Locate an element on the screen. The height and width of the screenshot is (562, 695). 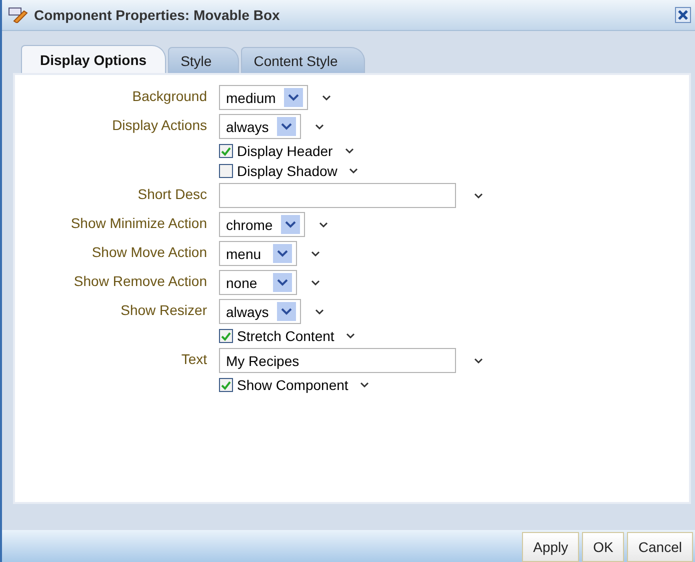
field-label: Display Actions is located at coordinates (159, 124).